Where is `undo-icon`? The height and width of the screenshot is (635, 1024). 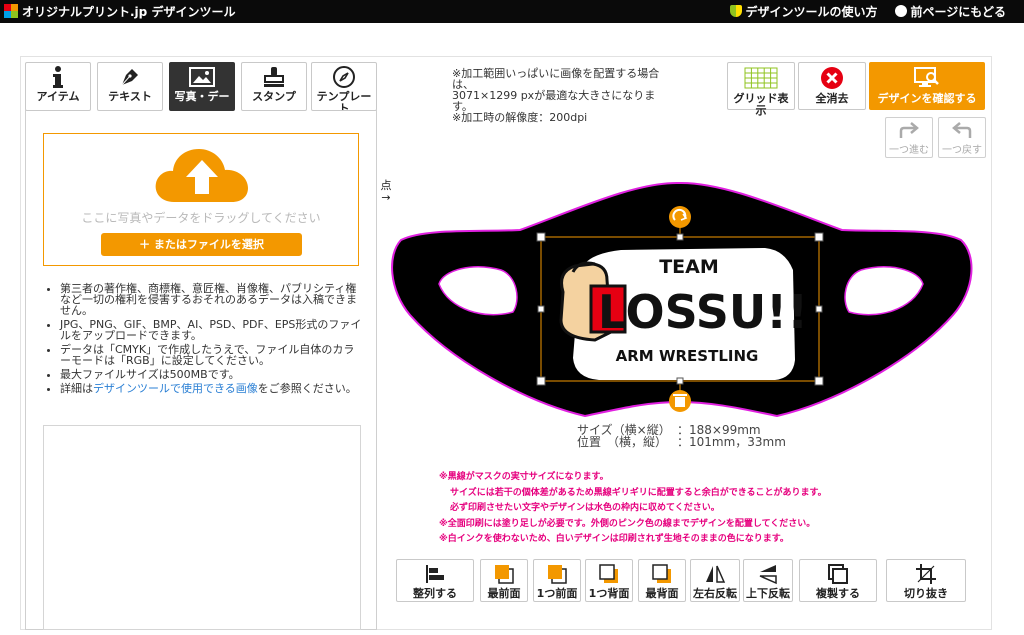
undo-icon is located at coordinates (962, 132).